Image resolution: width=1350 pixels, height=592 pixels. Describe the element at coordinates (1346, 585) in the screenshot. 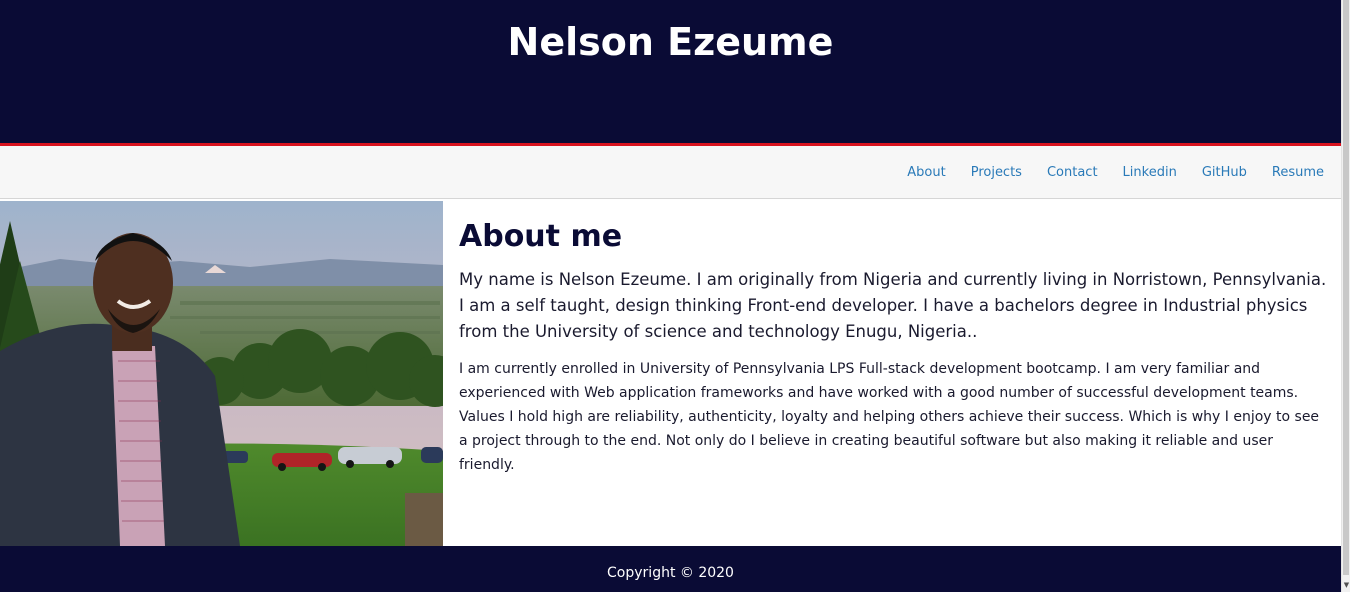

I see `chevron-down-icon: ▼` at that location.